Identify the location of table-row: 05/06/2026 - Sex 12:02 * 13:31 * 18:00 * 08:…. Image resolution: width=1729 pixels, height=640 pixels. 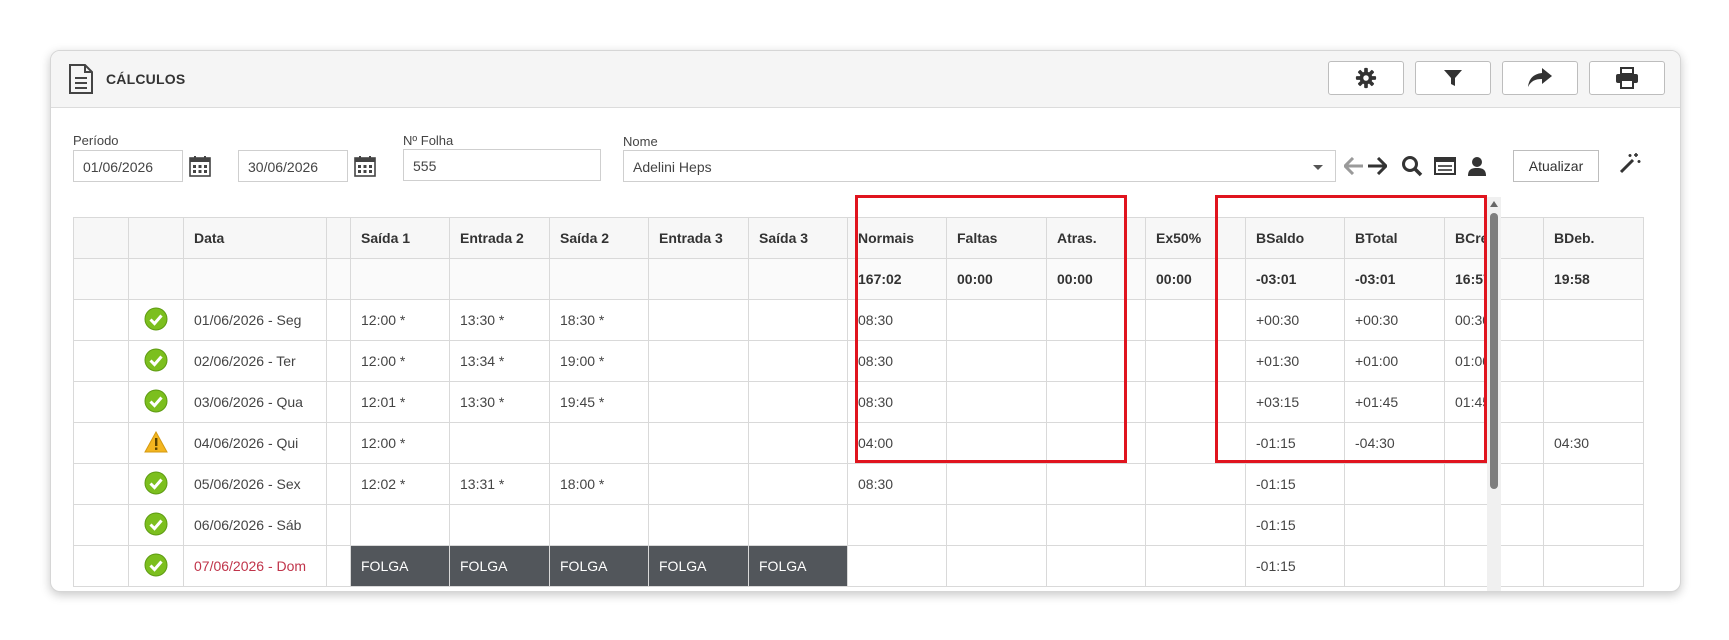
(858, 484).